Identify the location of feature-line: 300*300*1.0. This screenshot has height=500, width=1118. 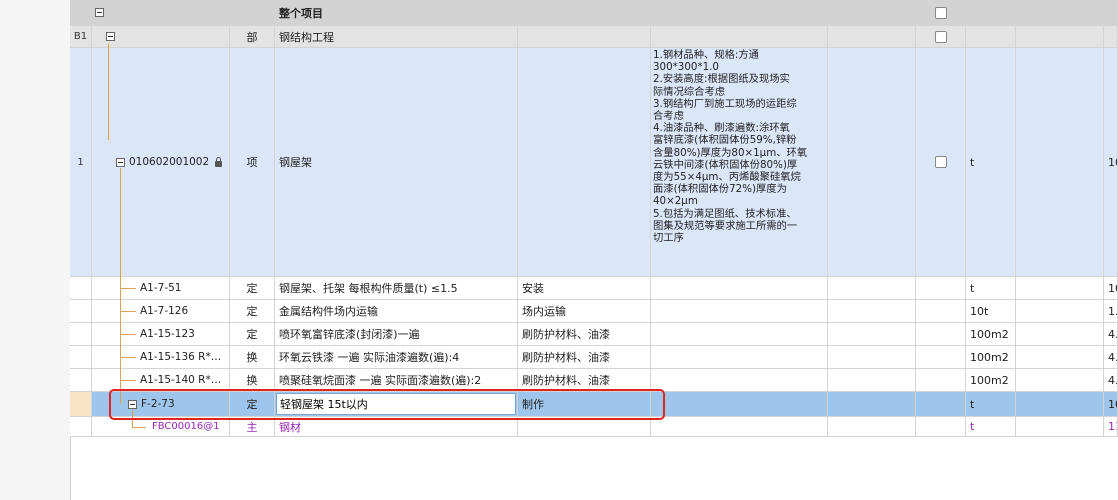
(686, 67).